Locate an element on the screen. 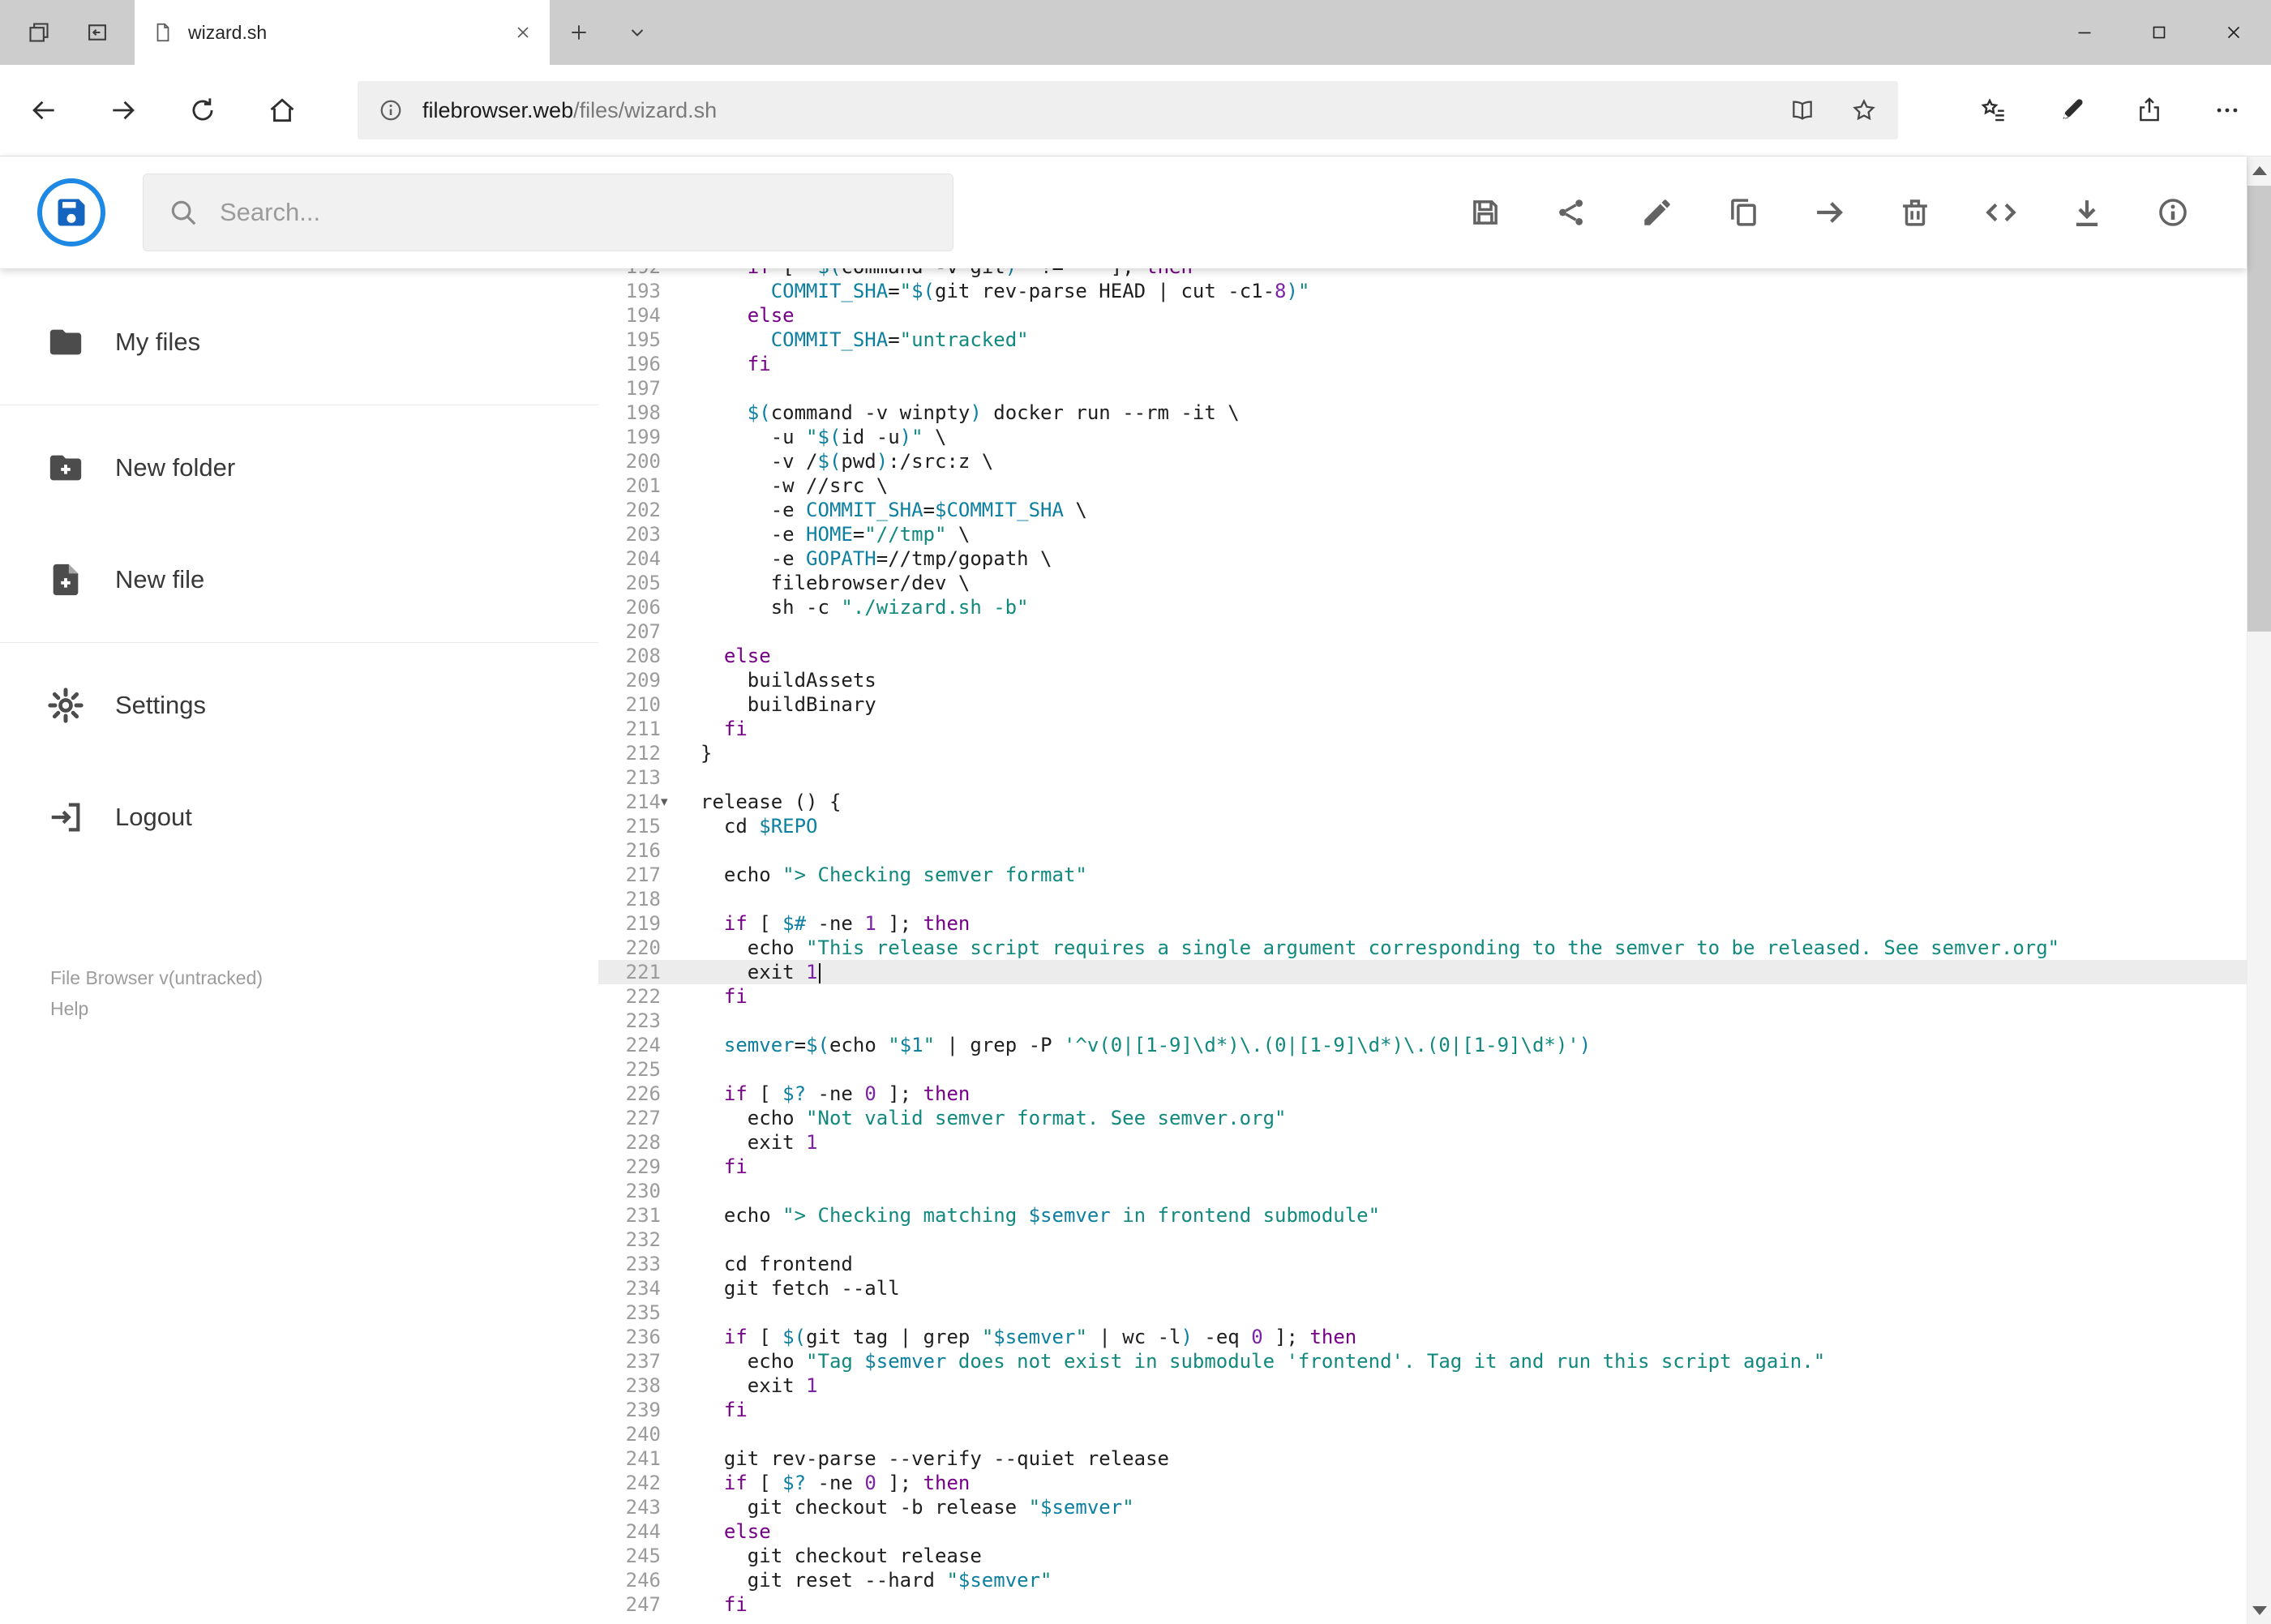 The image size is (2271, 1624). code-line: 246 git reset --hard "$semver" is located at coordinates (1422, 1580).